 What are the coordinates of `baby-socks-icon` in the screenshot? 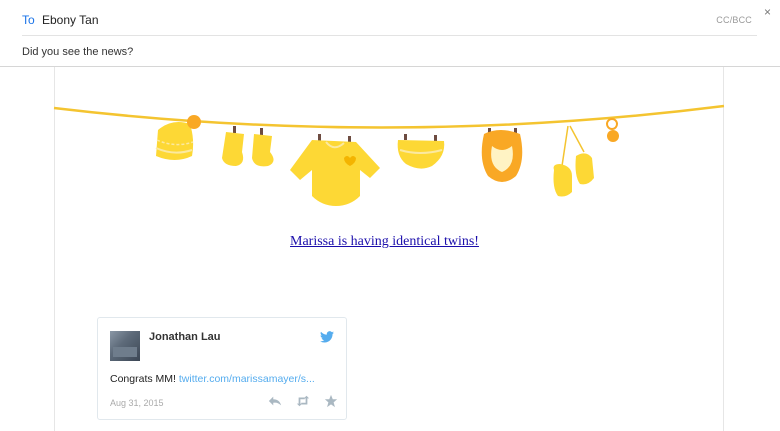 It's located at (248, 146).